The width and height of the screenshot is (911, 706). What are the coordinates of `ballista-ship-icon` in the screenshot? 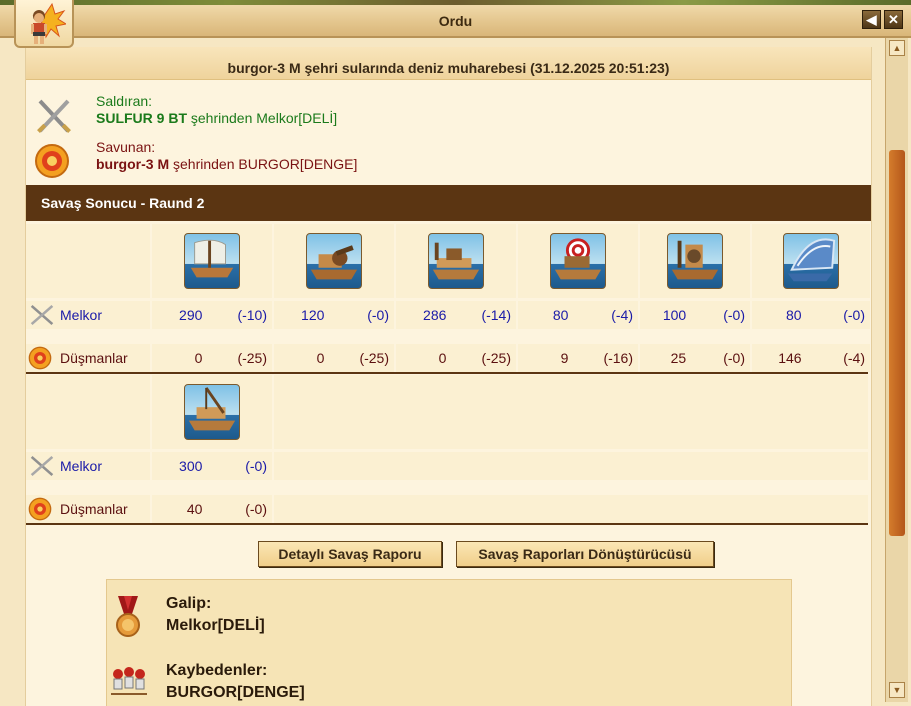 It's located at (334, 261).